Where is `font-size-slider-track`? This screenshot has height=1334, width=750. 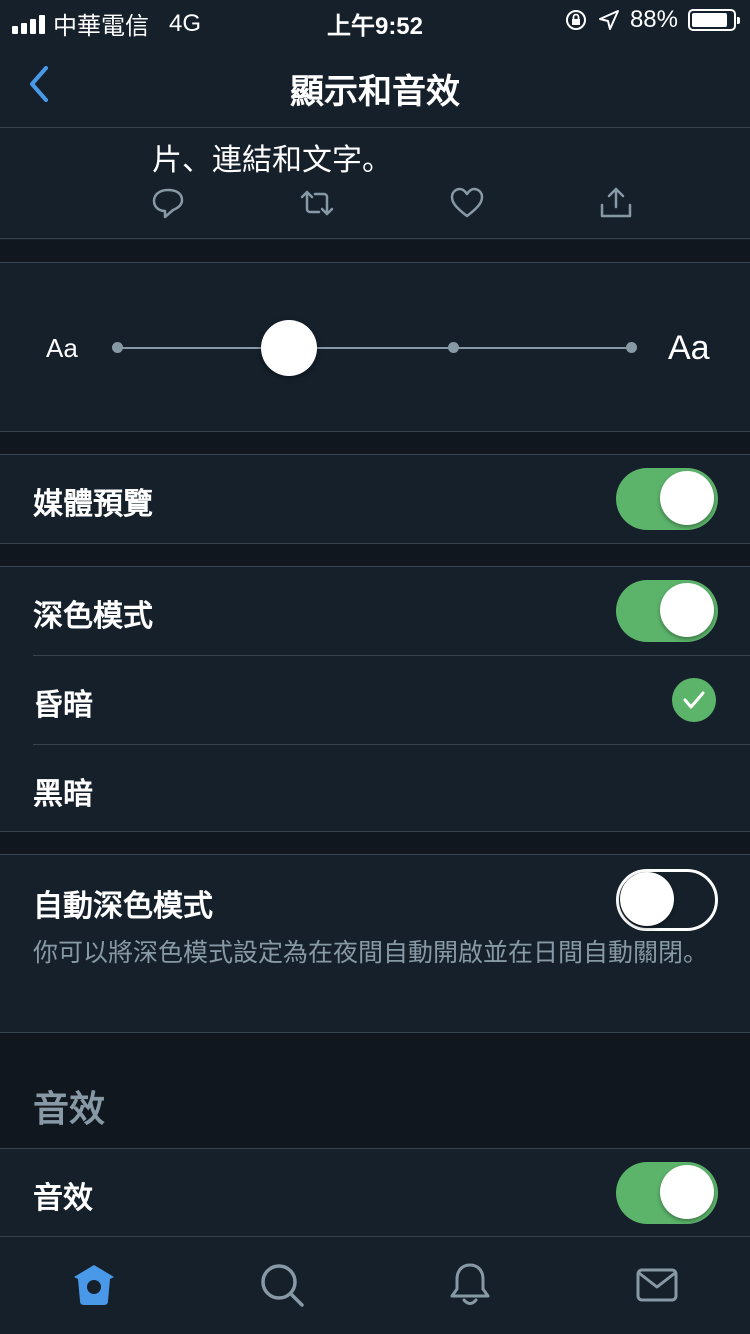
font-size-slider-track is located at coordinates (374, 348).